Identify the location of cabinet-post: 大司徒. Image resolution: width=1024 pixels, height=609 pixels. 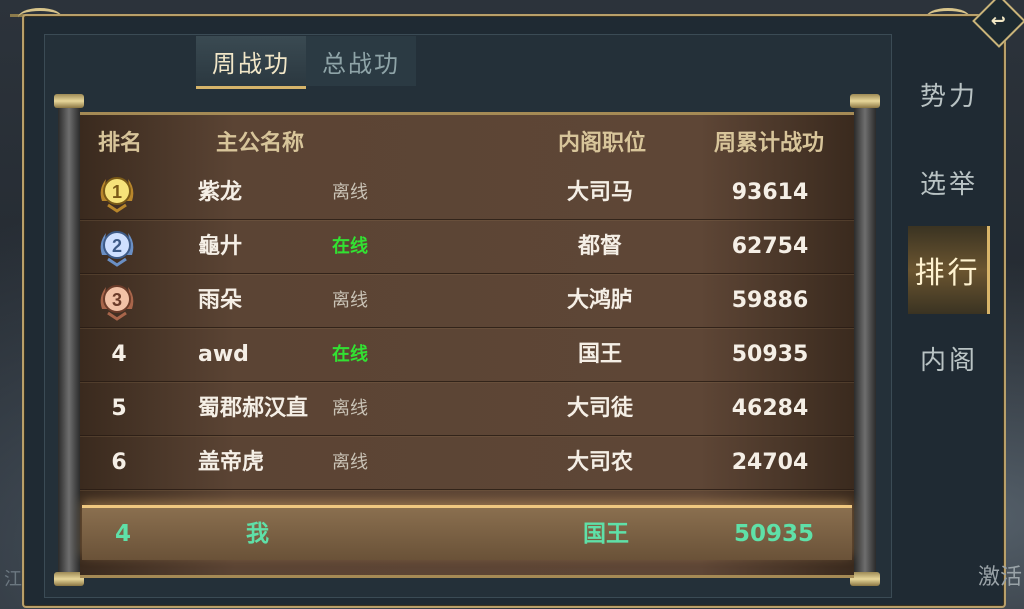
(599, 408).